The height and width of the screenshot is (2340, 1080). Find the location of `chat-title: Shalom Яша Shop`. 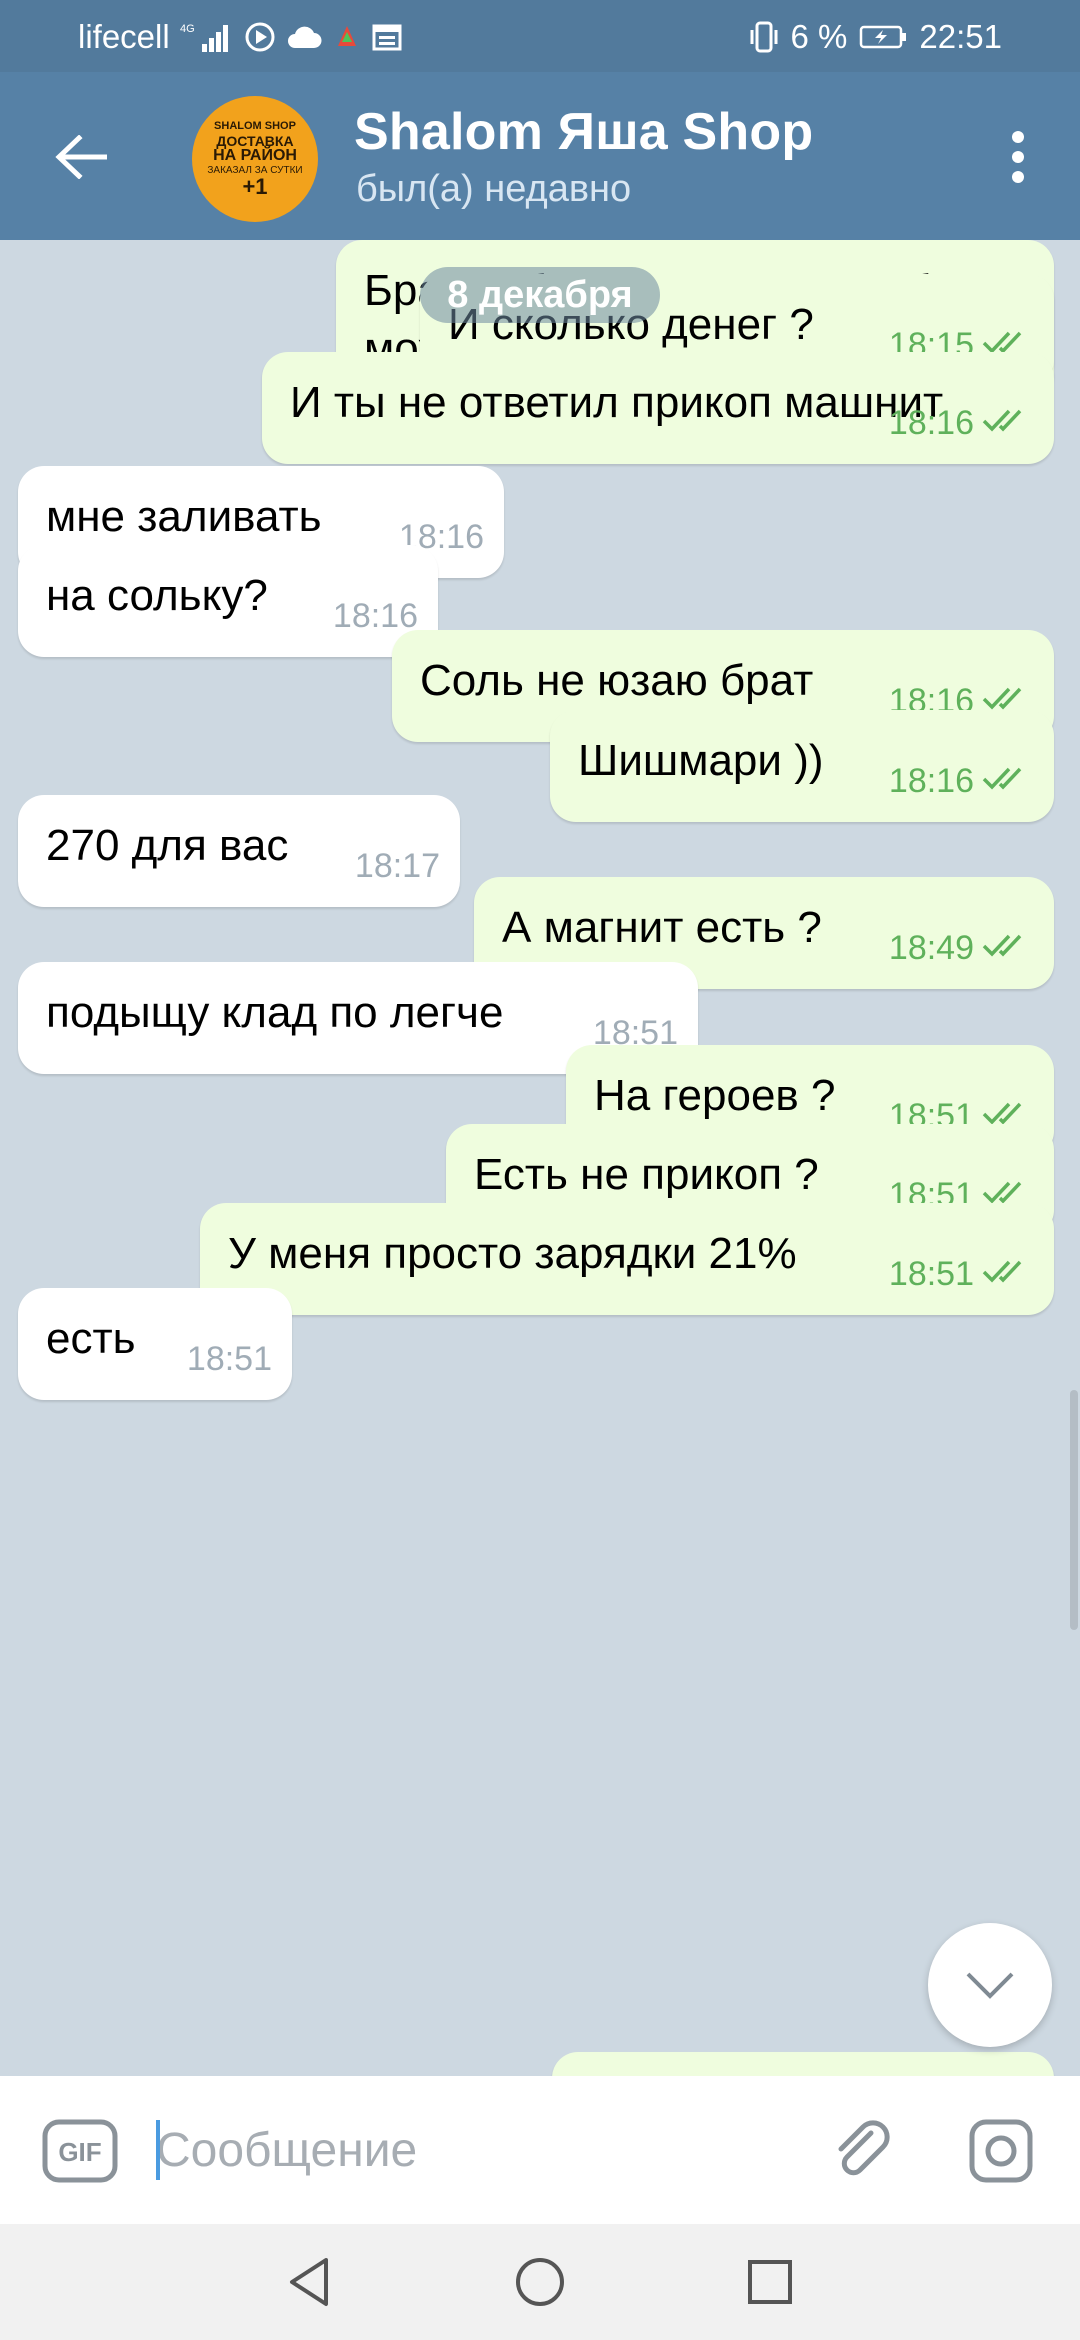

chat-title: Shalom Яша Shop is located at coordinates (583, 132).